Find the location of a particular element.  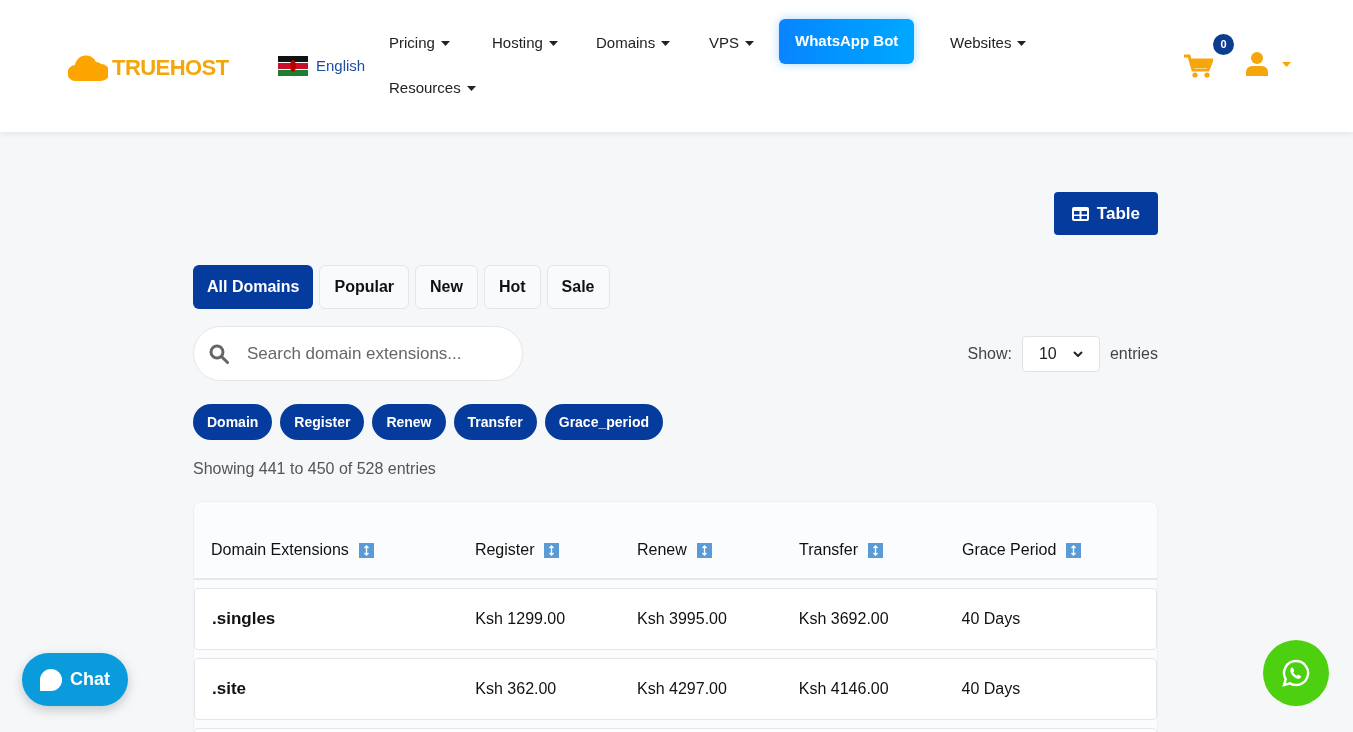

entries-label: entries is located at coordinates (1133, 353).